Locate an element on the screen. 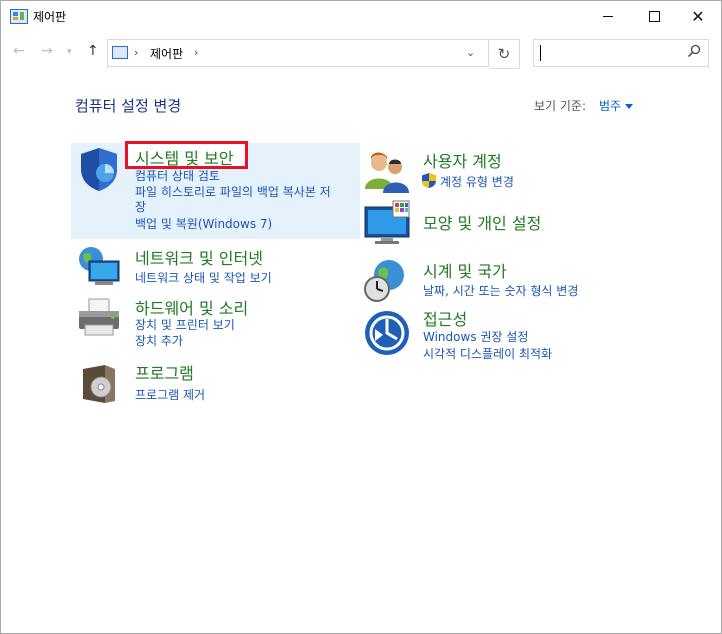 This screenshot has width=722, height=634. chevron-down-icon: ⌄ is located at coordinates (470, 52).